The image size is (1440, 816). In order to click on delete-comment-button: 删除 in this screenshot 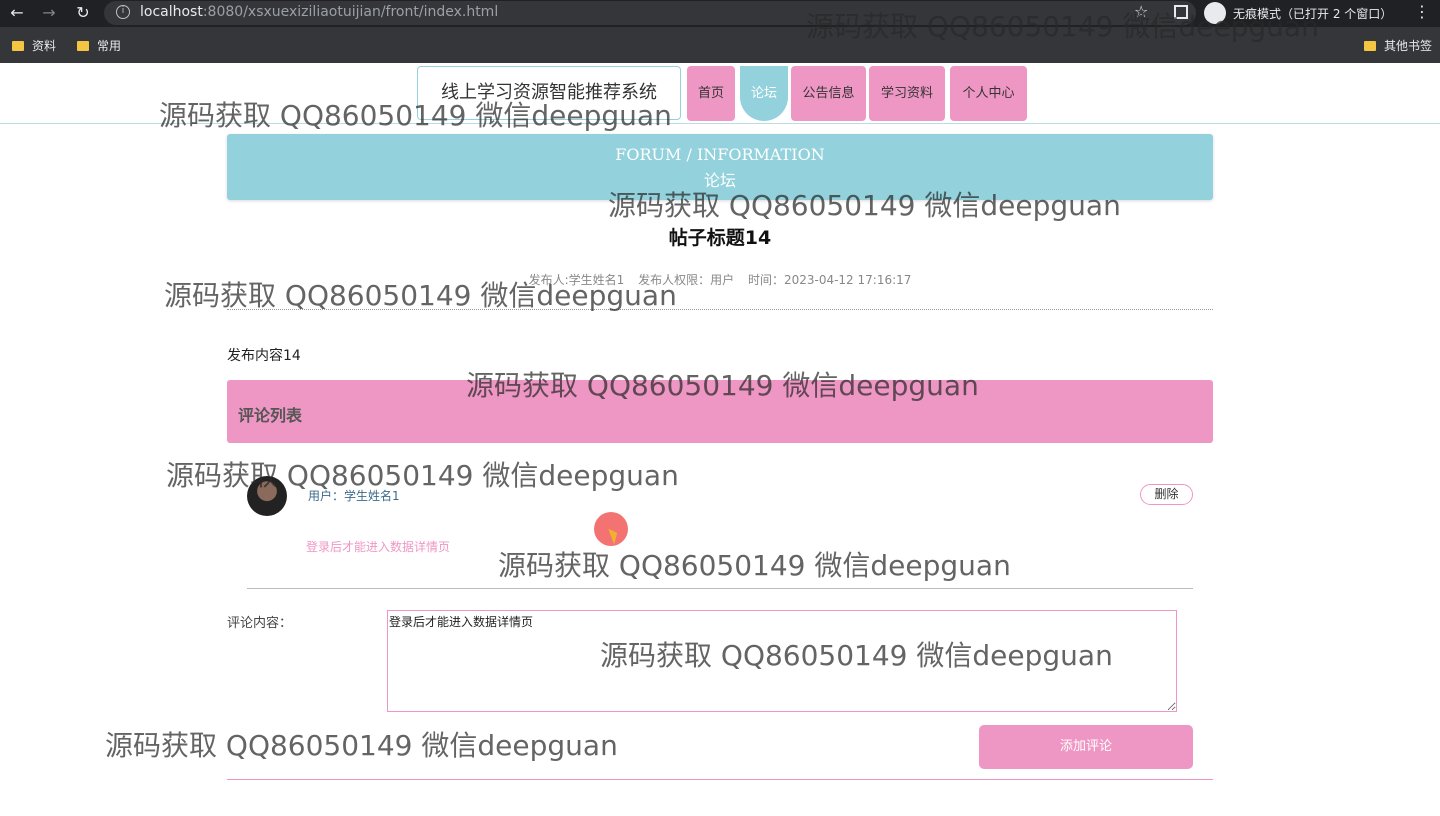, I will do `click(1166, 494)`.